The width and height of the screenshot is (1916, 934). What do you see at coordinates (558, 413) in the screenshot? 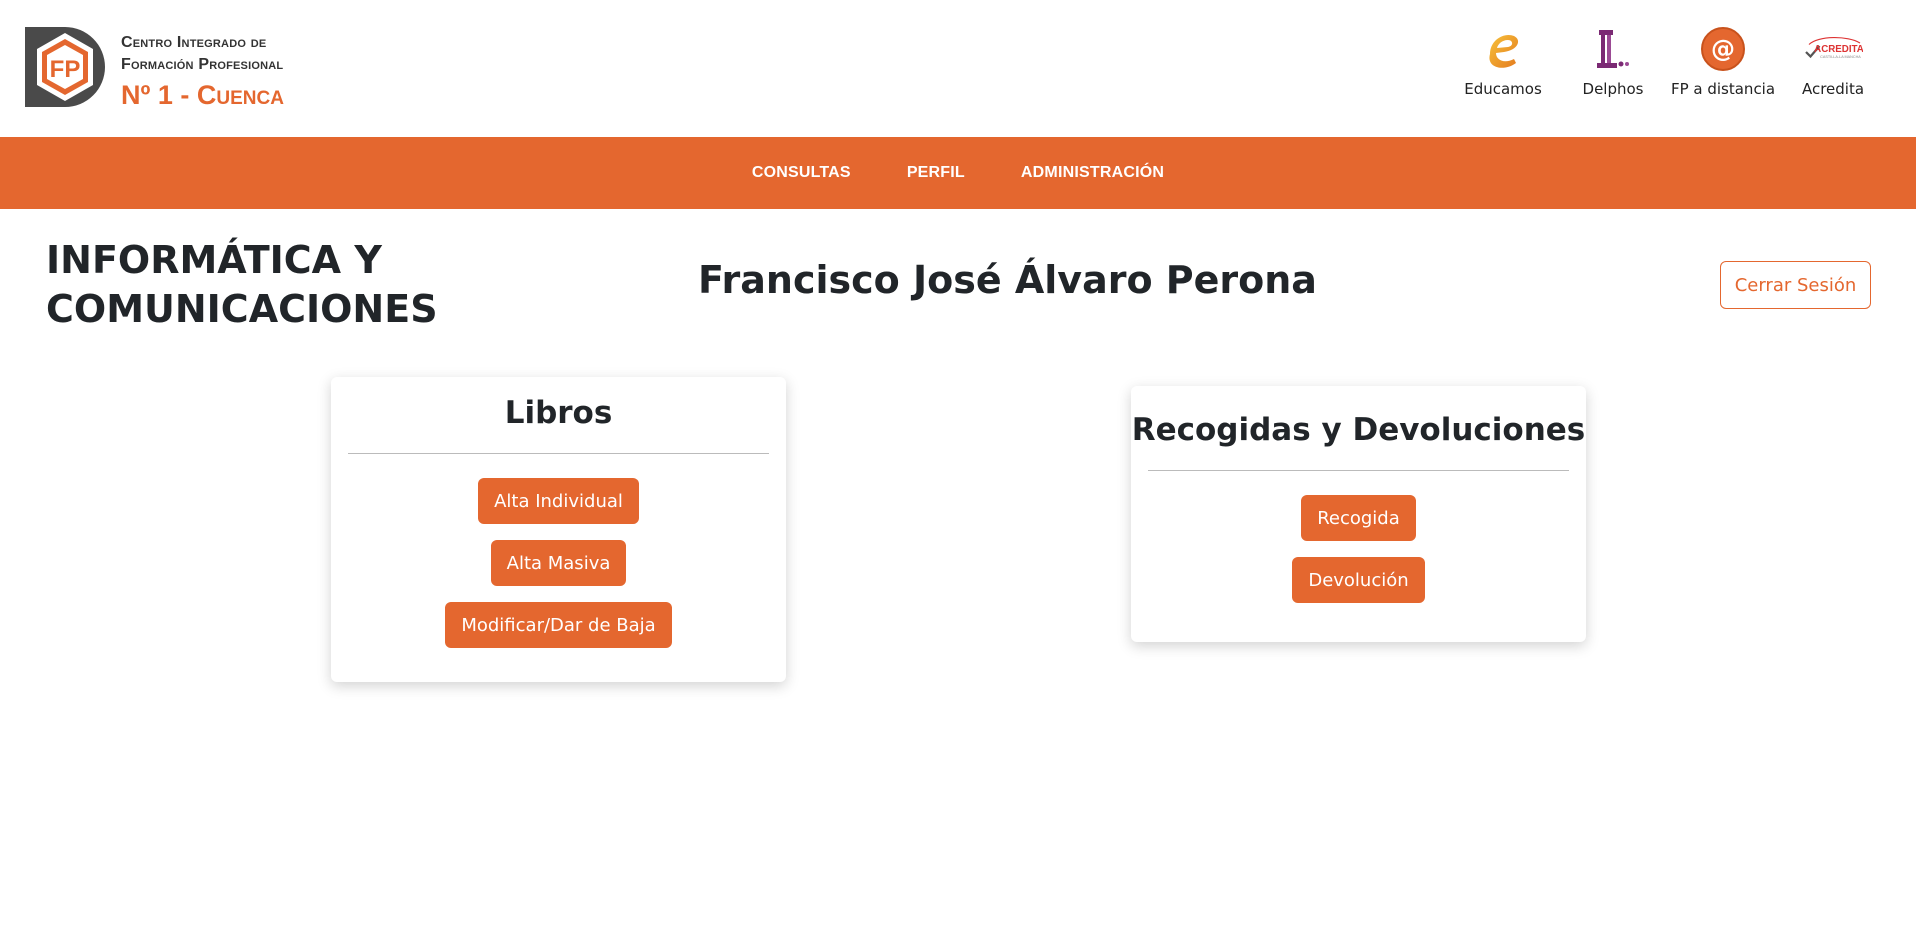
I see `libros-card-title: Libros` at bounding box center [558, 413].